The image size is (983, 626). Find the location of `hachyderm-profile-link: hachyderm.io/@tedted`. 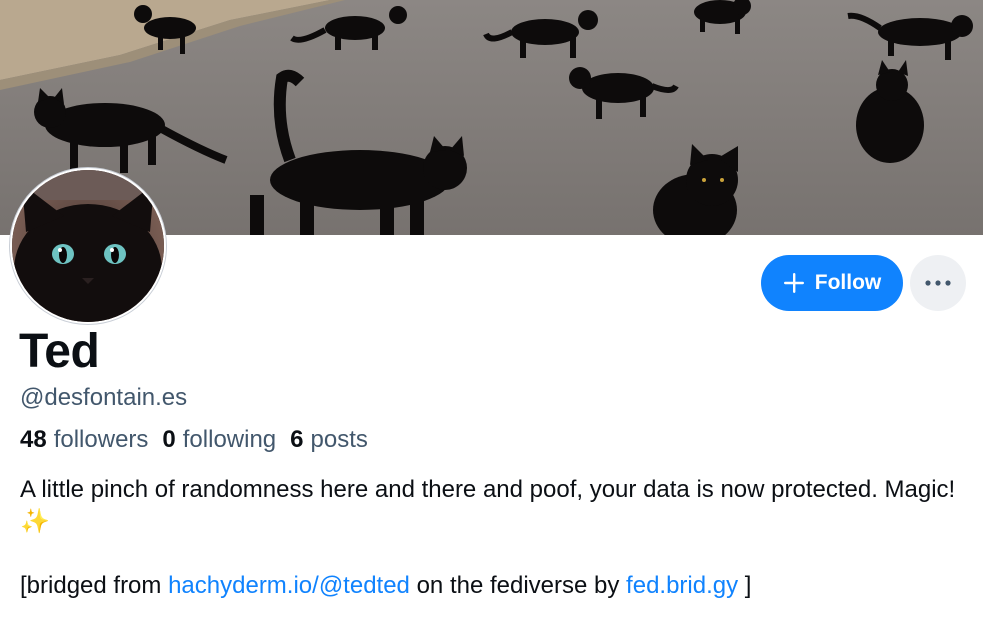

hachyderm-profile-link: hachyderm.io/@tedted is located at coordinates (289, 585).